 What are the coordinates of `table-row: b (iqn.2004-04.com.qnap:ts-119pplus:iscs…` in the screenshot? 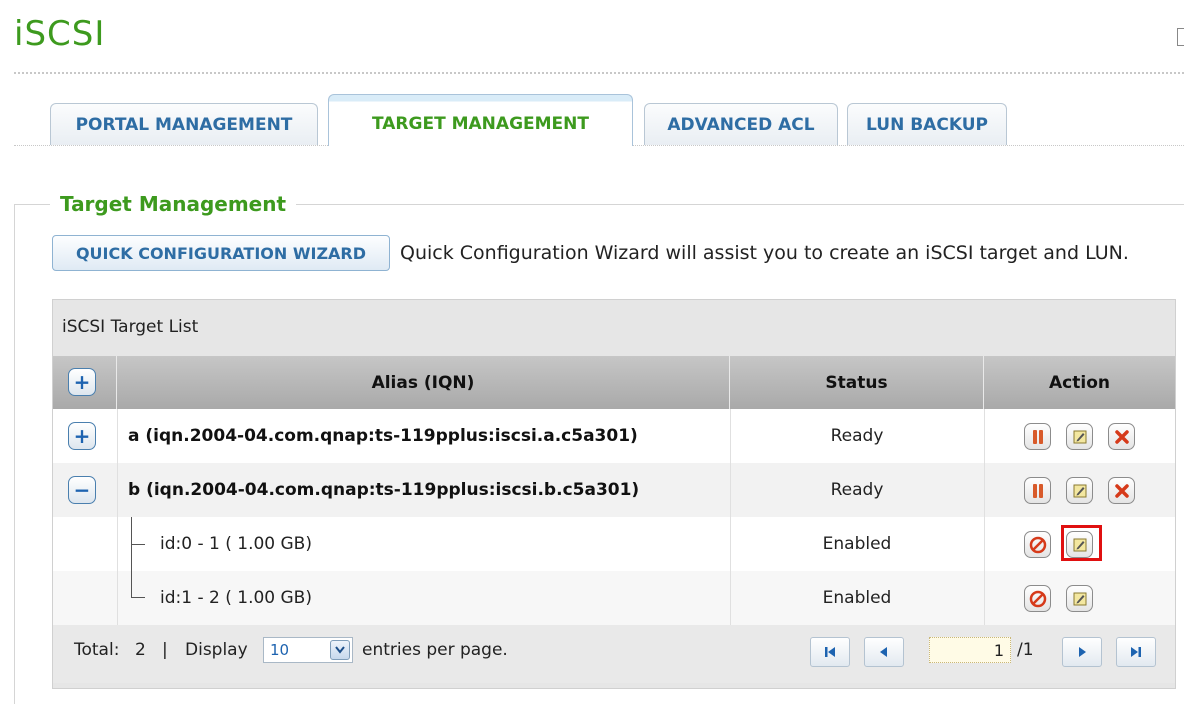 It's located at (614, 490).